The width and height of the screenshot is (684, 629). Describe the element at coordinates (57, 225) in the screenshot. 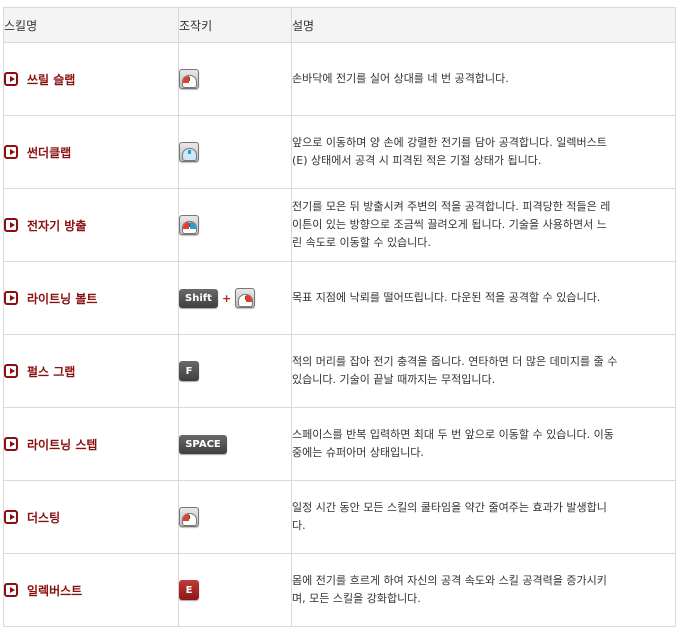

I see `skill-name: 전자기 방출` at that location.